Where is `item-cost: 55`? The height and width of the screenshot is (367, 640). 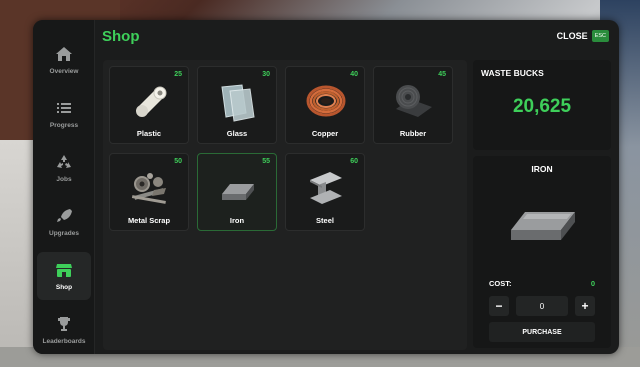 item-cost: 55 is located at coordinates (266, 161).